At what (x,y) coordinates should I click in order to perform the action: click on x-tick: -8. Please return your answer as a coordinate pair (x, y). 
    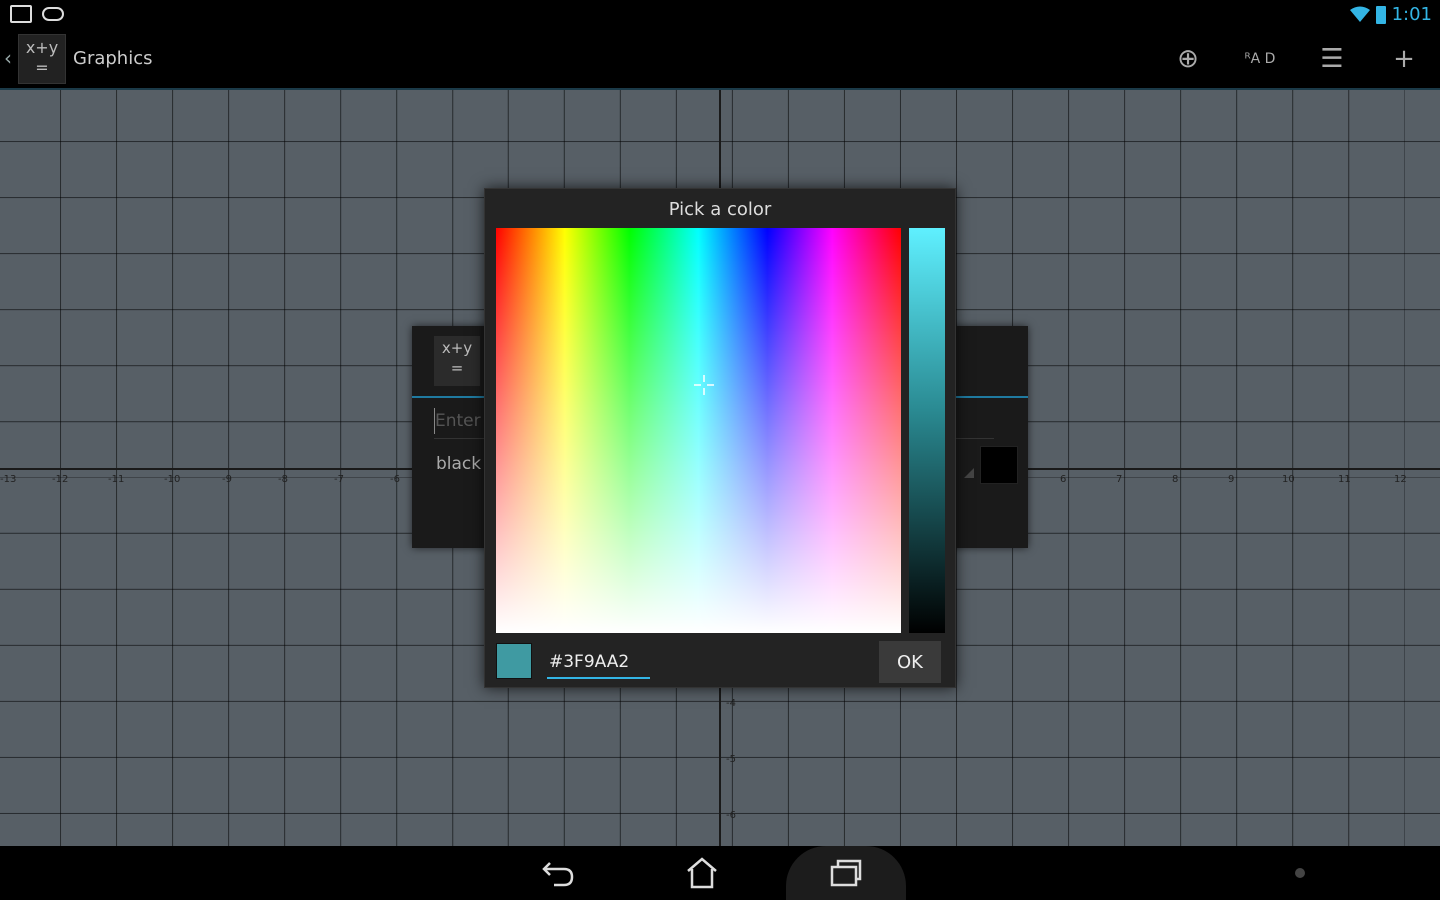
    Looking at the image, I should click on (283, 479).